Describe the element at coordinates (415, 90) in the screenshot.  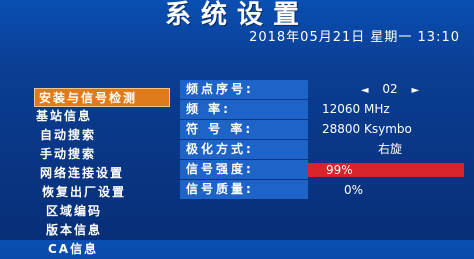
I see `chevron-right-icon: ►` at that location.